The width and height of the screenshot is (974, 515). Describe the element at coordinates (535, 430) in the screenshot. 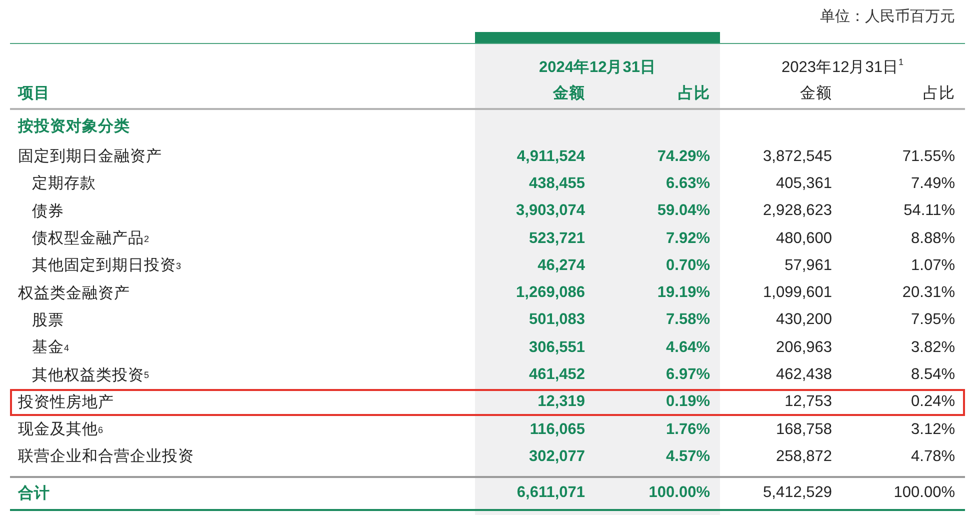

I see `table-cell: 116,065` at that location.